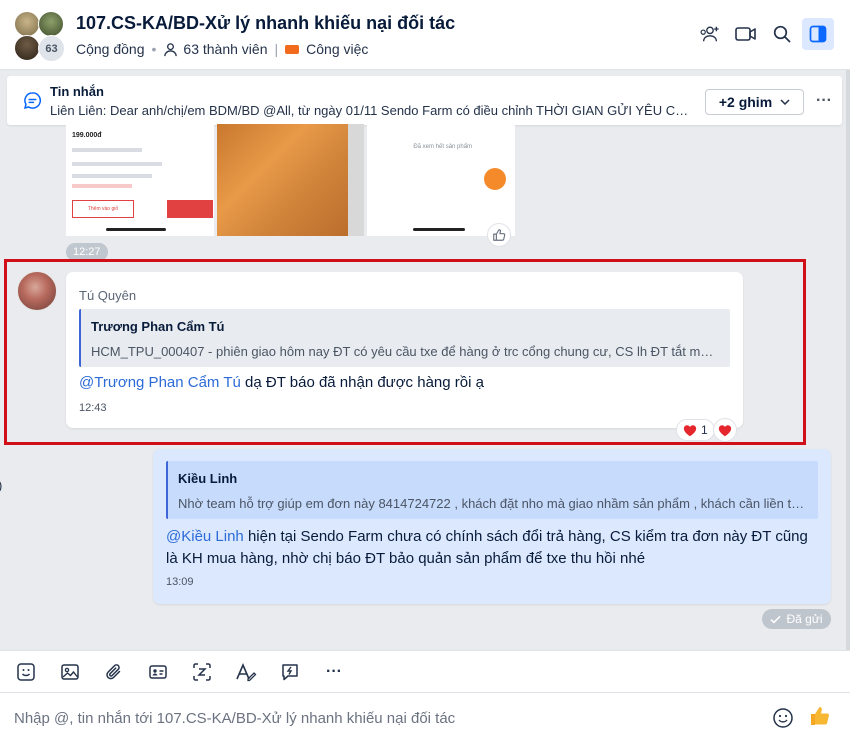 The image size is (850, 742). What do you see at coordinates (362, 382) in the screenshot?
I see `message-body: dạ ĐT báo đã nhận được hàng rồi ạ` at bounding box center [362, 382].